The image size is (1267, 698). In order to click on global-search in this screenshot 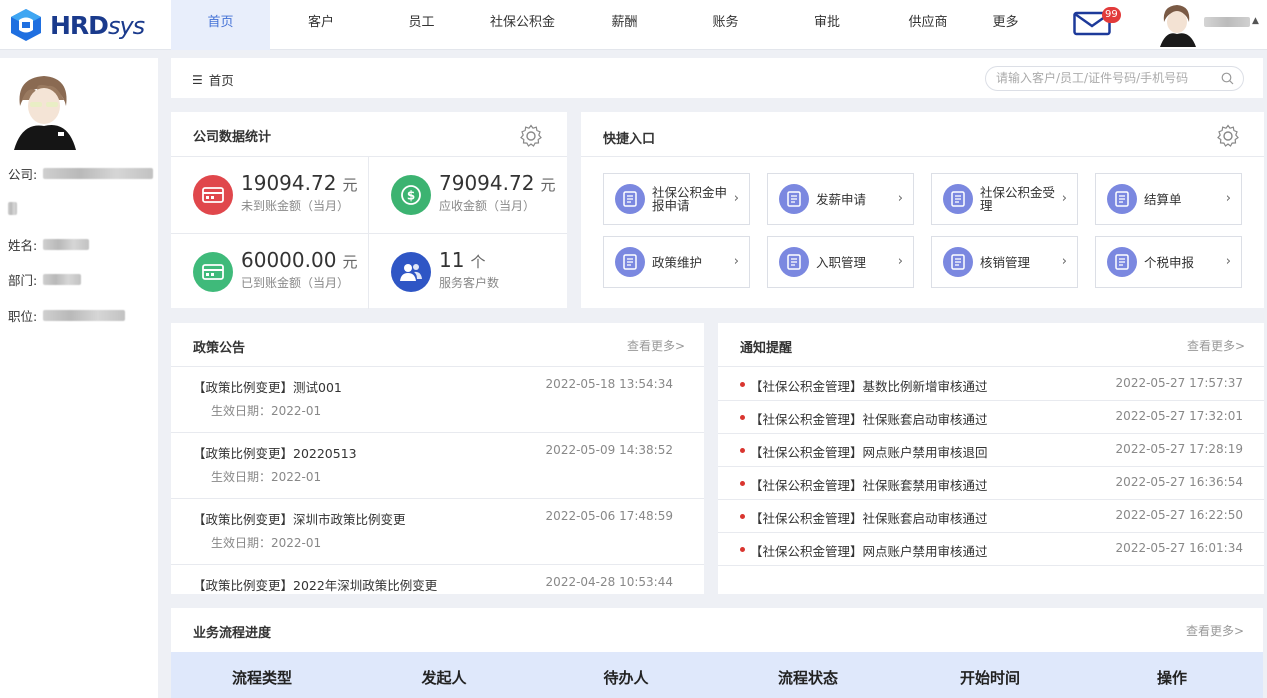, I will do `click(1114, 78)`.